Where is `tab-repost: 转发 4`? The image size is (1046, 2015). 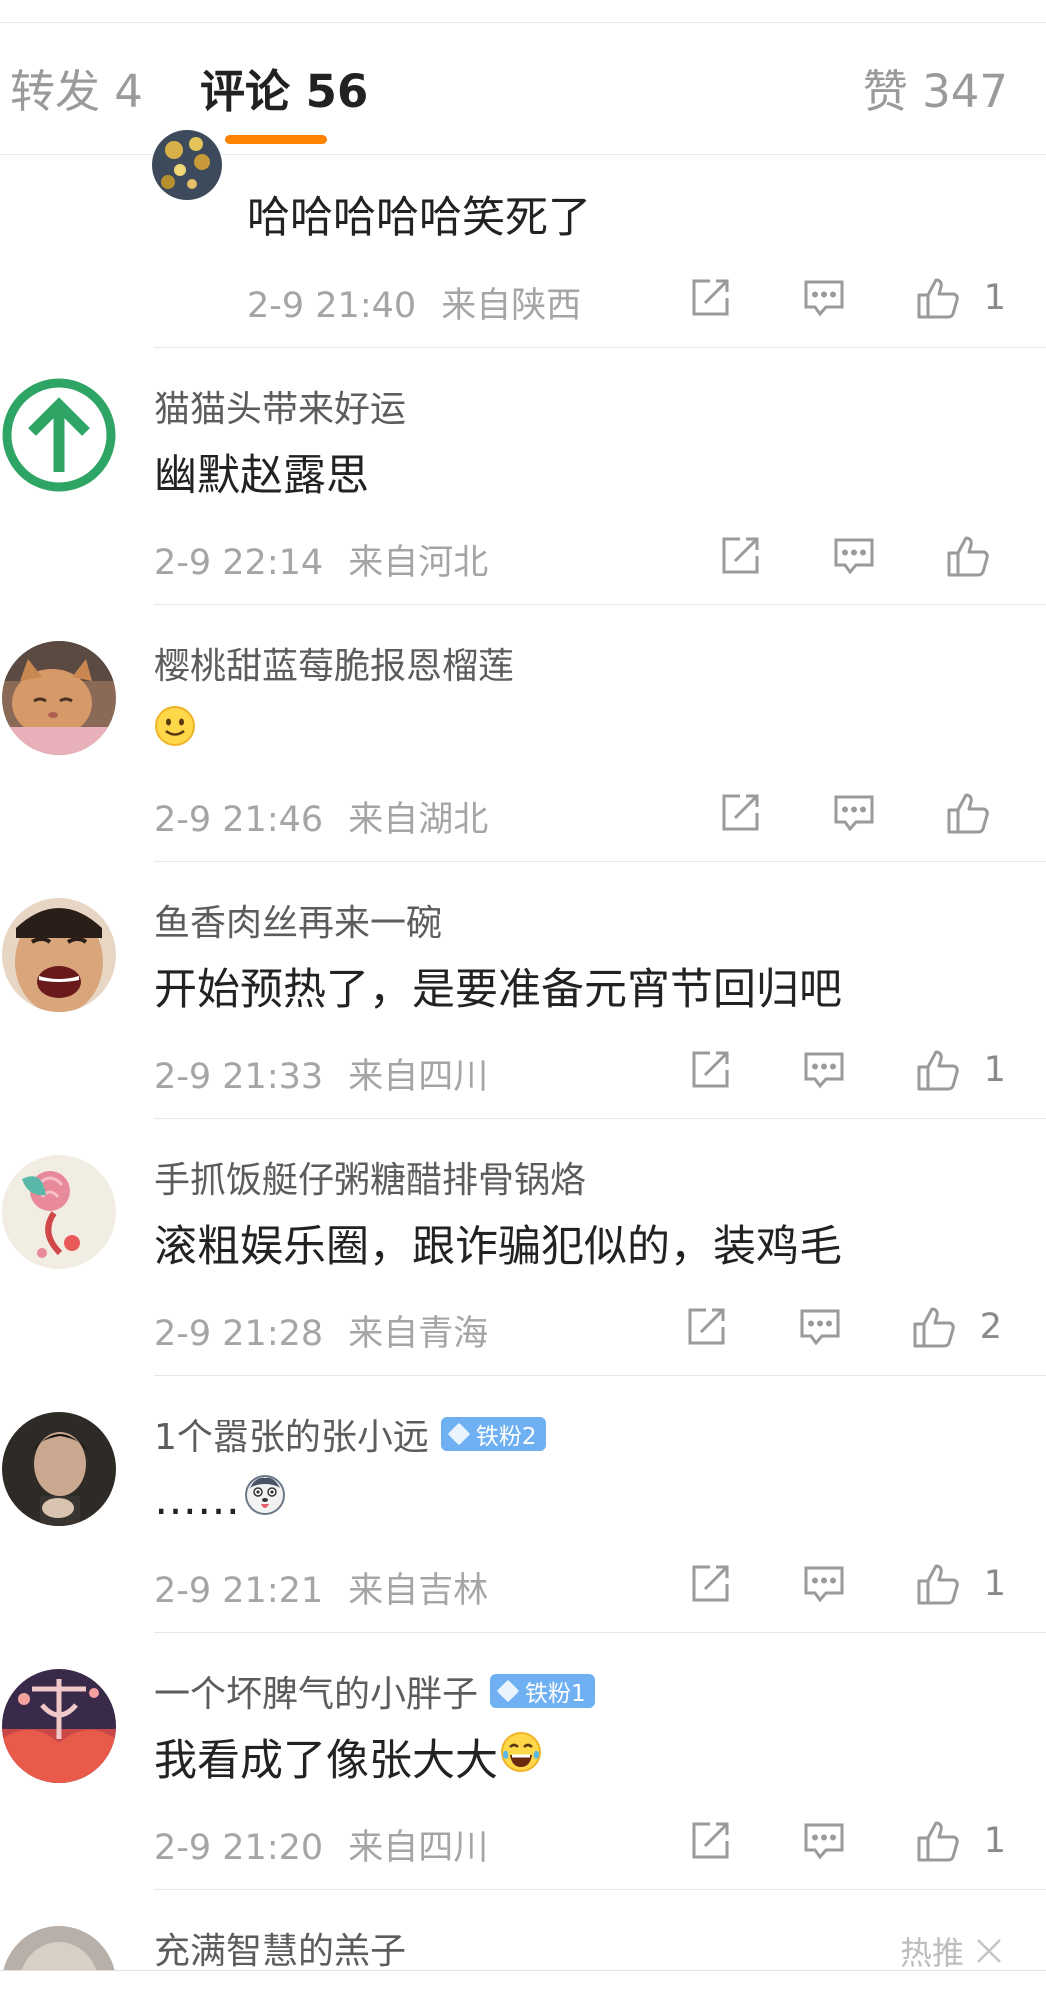 tab-repost: 转发 4 is located at coordinates (76, 92).